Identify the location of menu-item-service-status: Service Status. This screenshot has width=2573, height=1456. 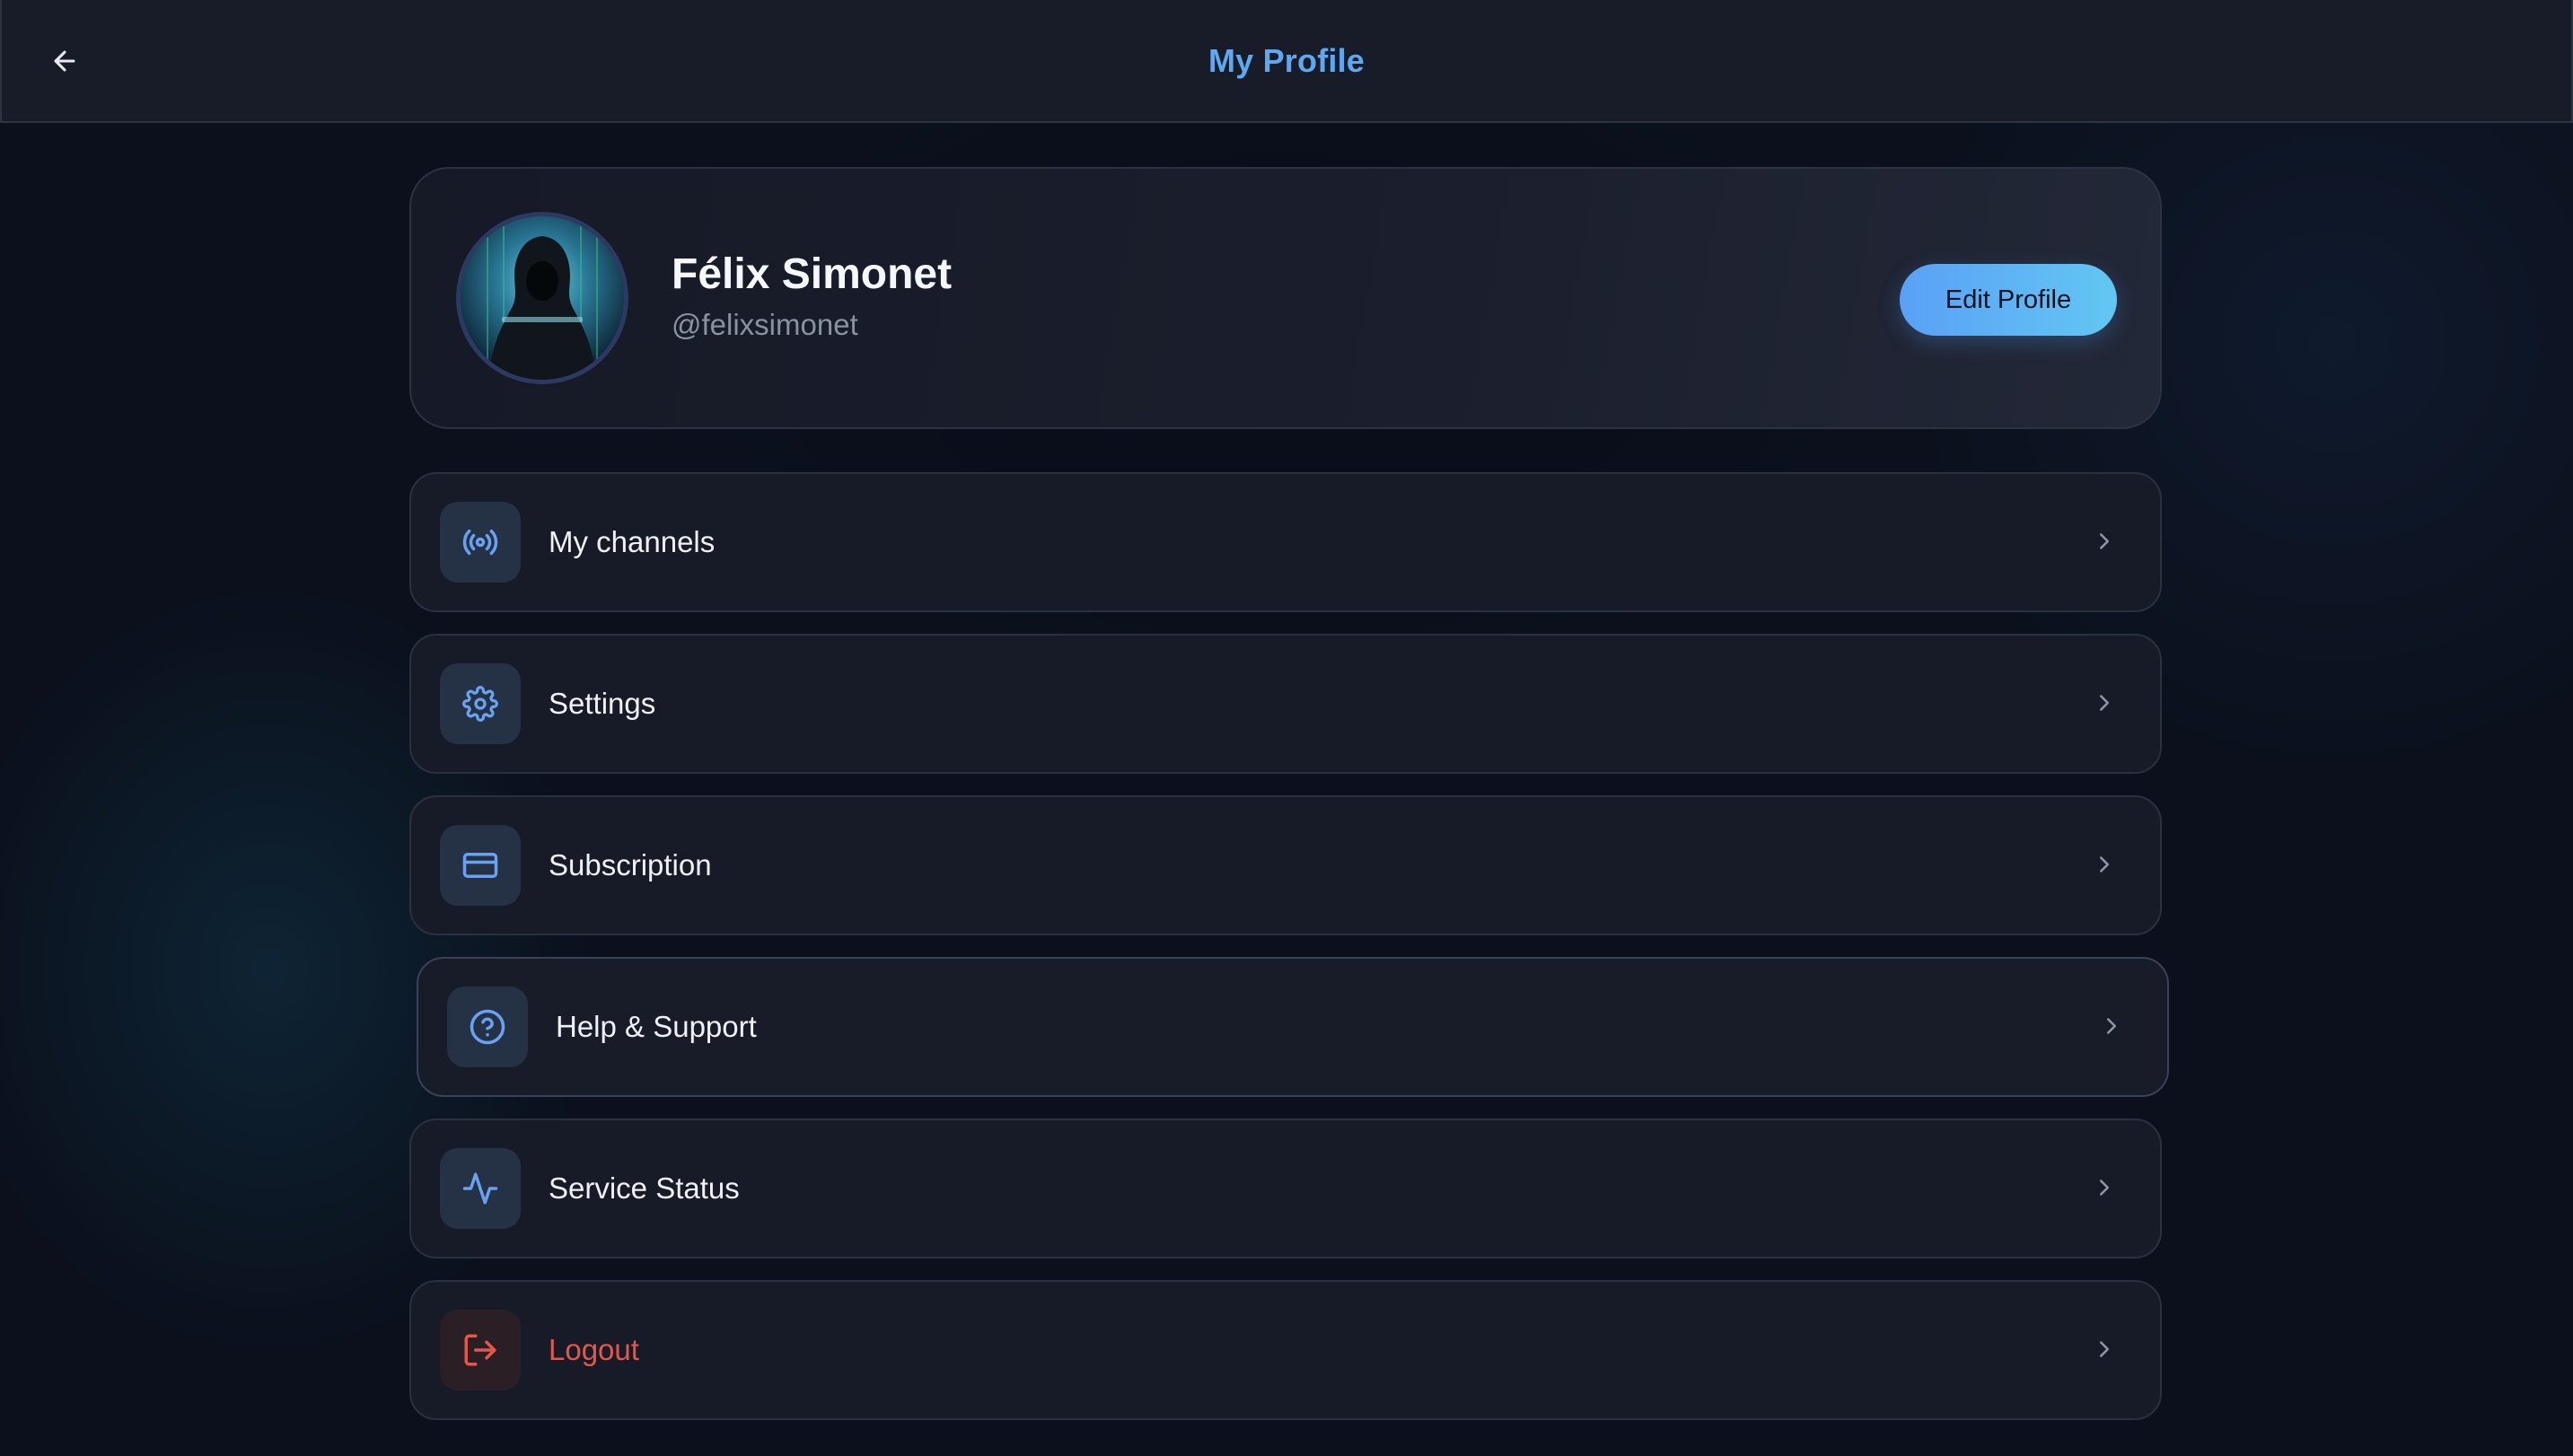
(1285, 1188).